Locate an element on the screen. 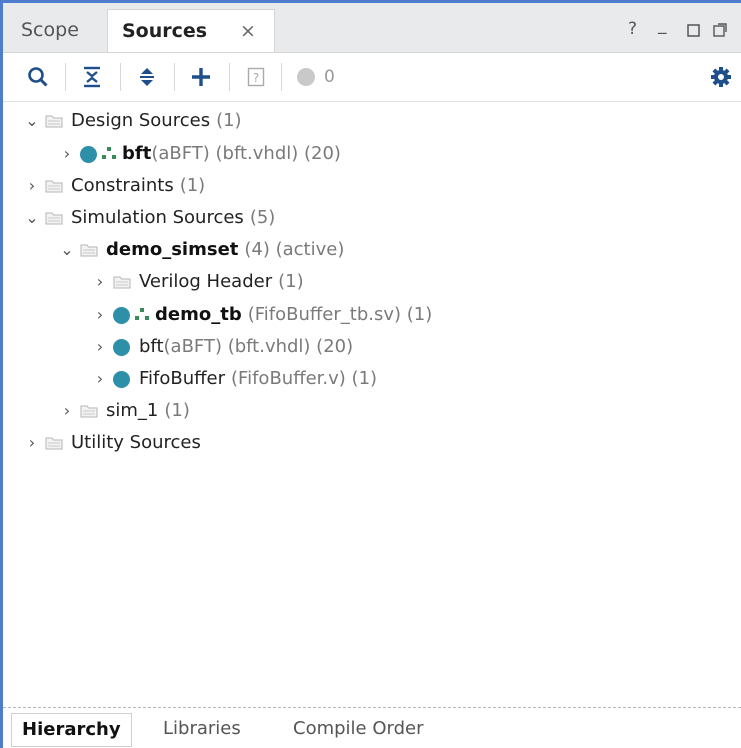 The height and width of the screenshot is (748, 741). tab-sources: Sources × is located at coordinates (191, 30).